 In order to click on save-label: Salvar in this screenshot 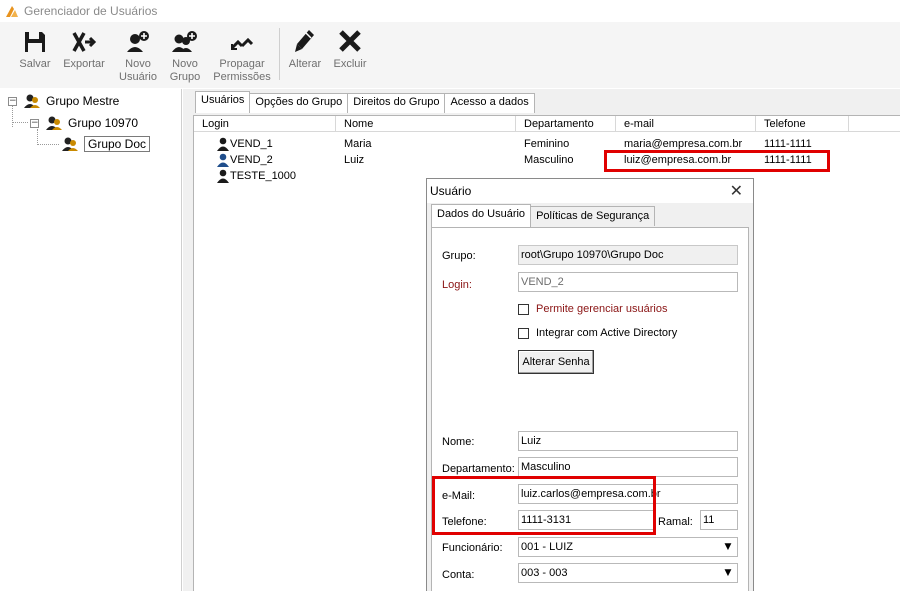, I will do `click(35, 64)`.